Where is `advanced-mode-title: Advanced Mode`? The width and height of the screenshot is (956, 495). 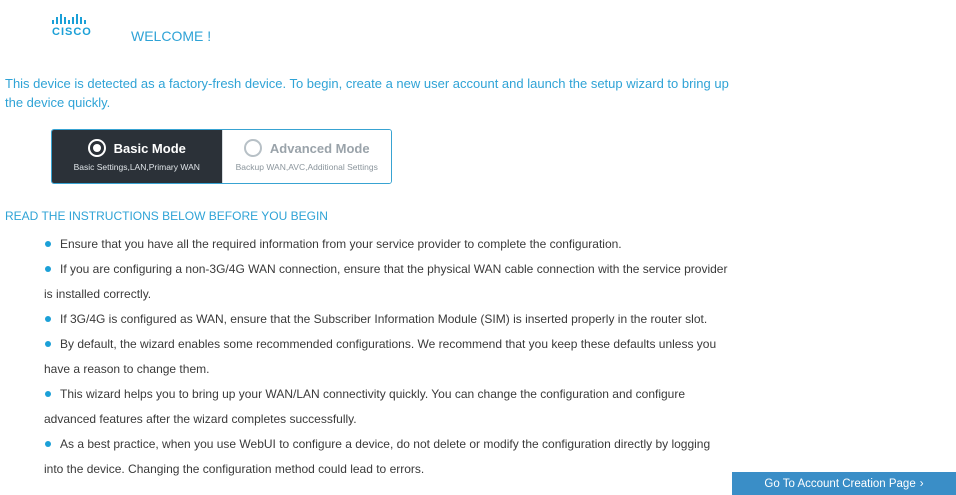 advanced-mode-title: Advanced Mode is located at coordinates (319, 148).